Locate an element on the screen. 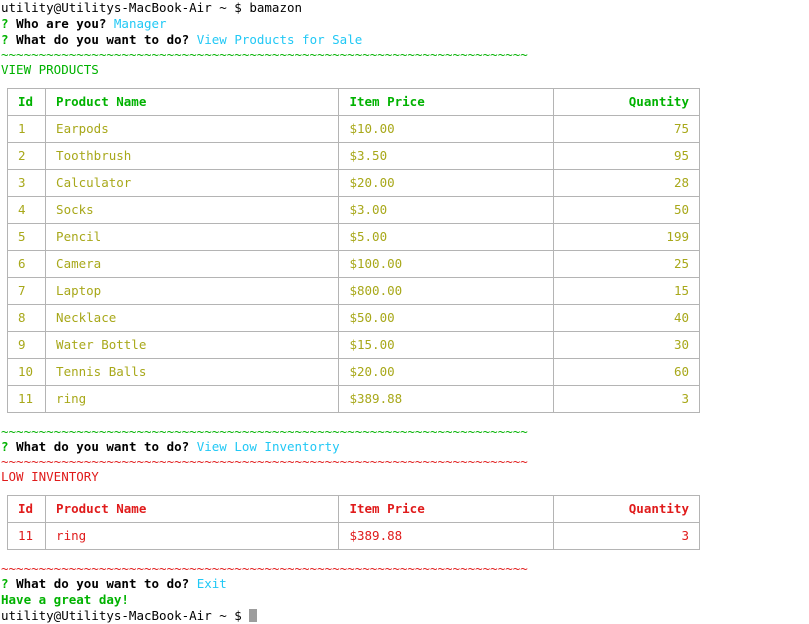 The width and height of the screenshot is (809, 624). spacer-after-low-table is located at coordinates (405, 556).